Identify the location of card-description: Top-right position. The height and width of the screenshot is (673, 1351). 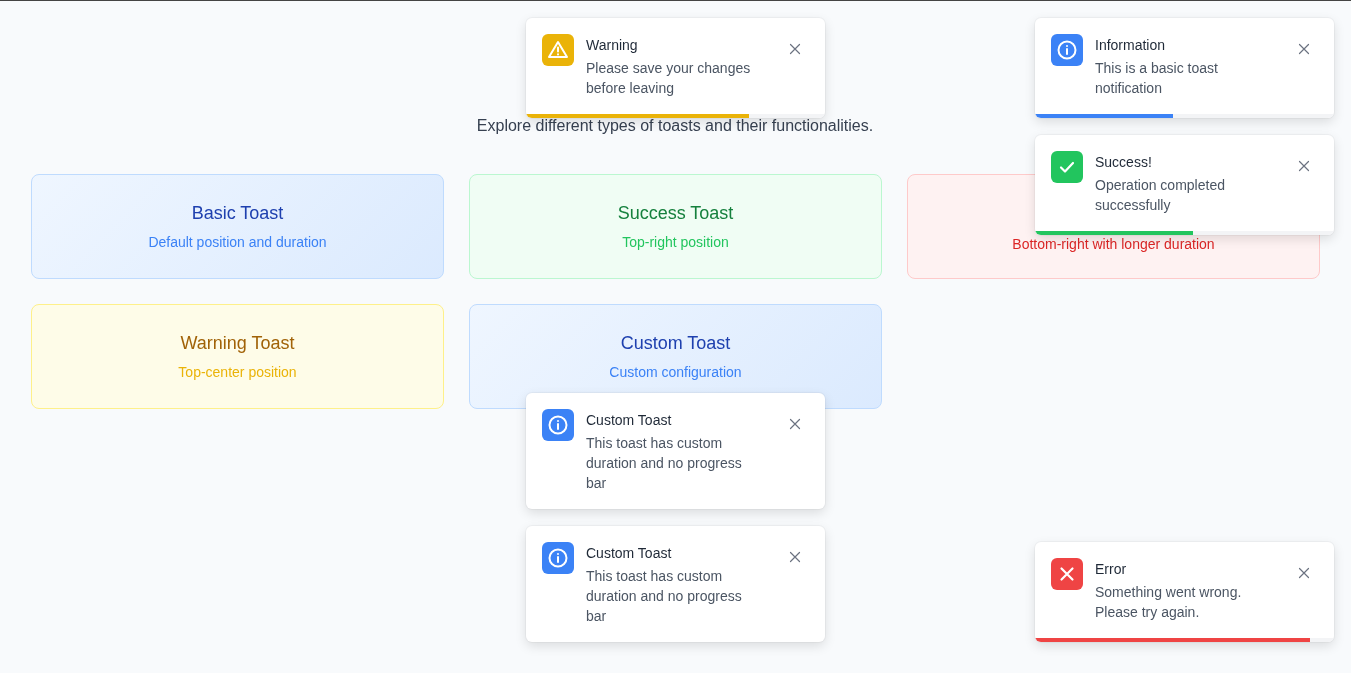
(675, 242).